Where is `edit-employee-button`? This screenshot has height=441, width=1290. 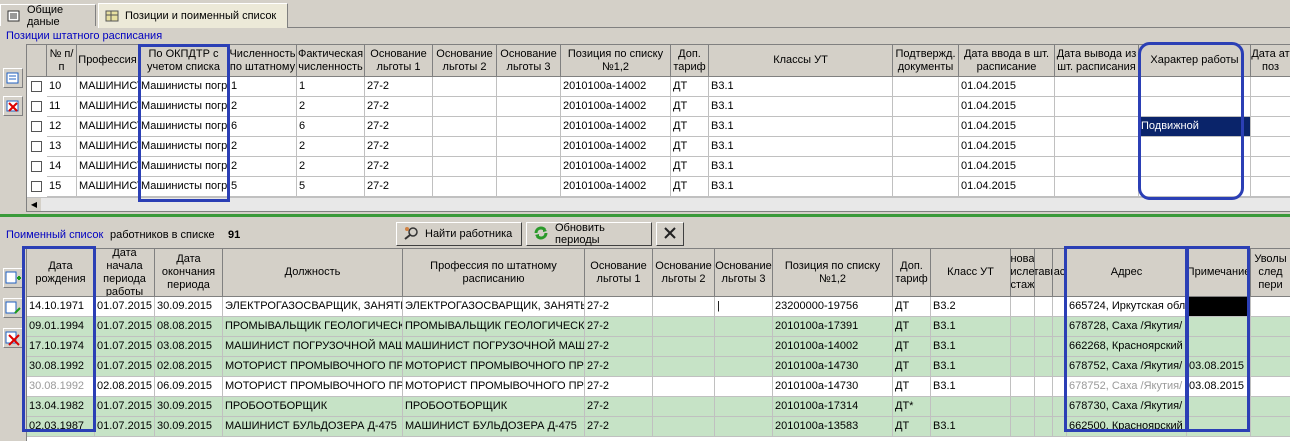
edit-employee-button is located at coordinates (13, 308).